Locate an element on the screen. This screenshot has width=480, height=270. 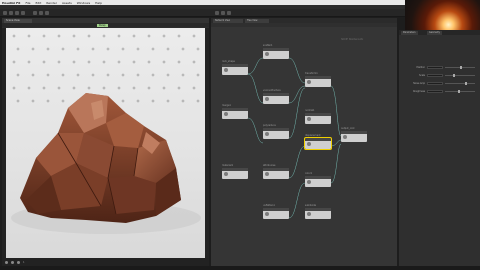
node-displacement: displacement is located at coordinates (318, 142).